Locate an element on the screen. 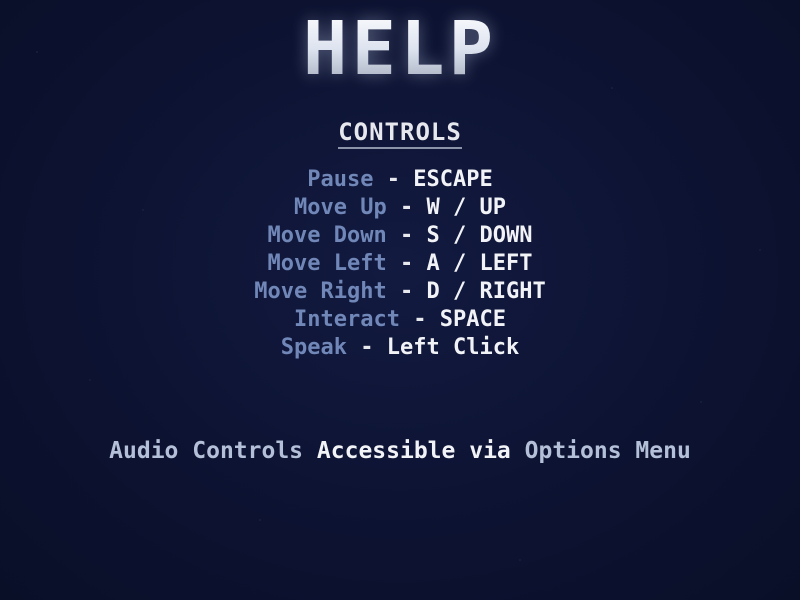  control-action: Move Up is located at coordinates (340, 207).